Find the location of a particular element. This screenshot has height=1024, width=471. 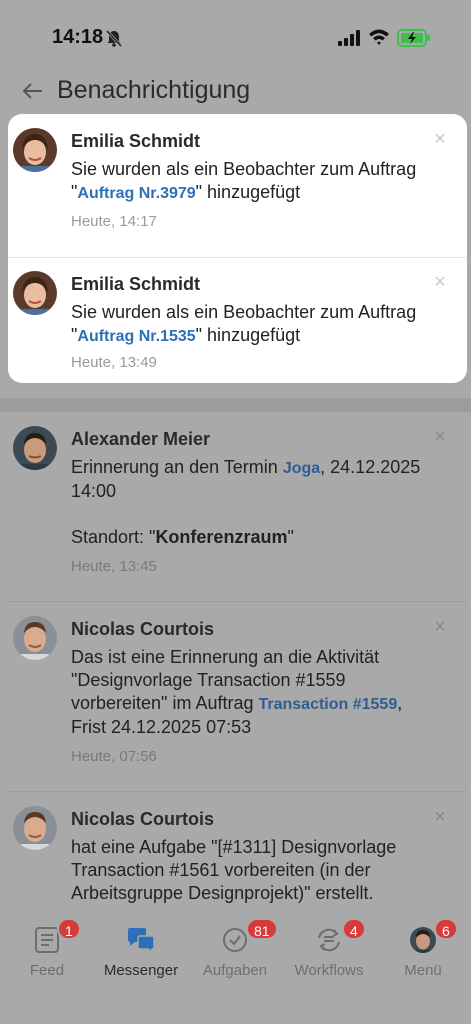

back-arrow-icon is located at coordinates (33, 93).